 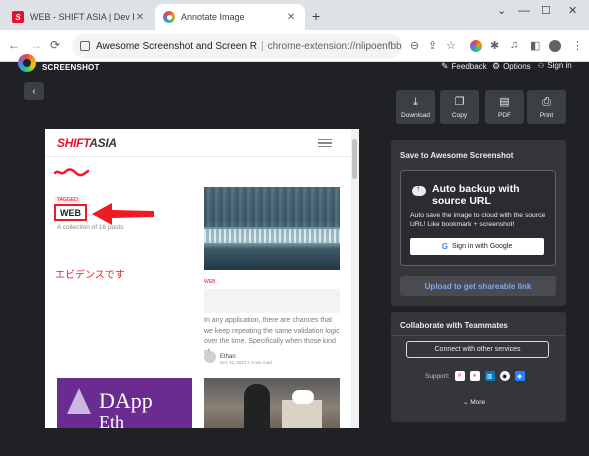 I want to click on asana-icon: ●, so click(x=474, y=376).